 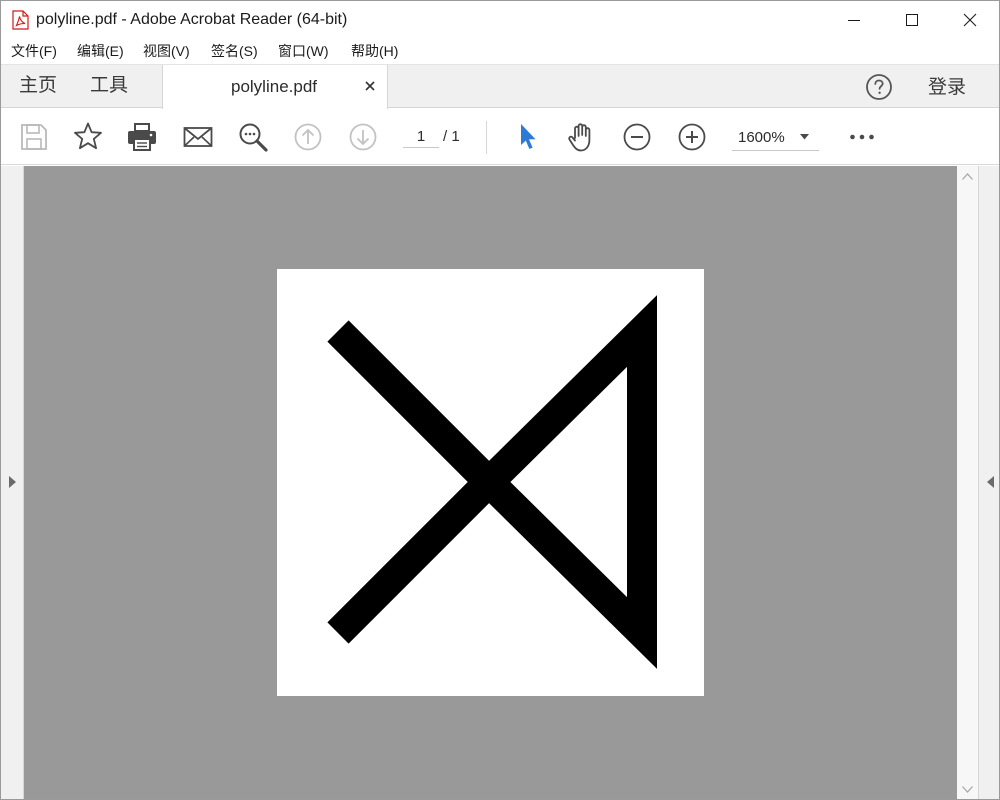 I want to click on chevron-right-icon, so click(x=12, y=482).